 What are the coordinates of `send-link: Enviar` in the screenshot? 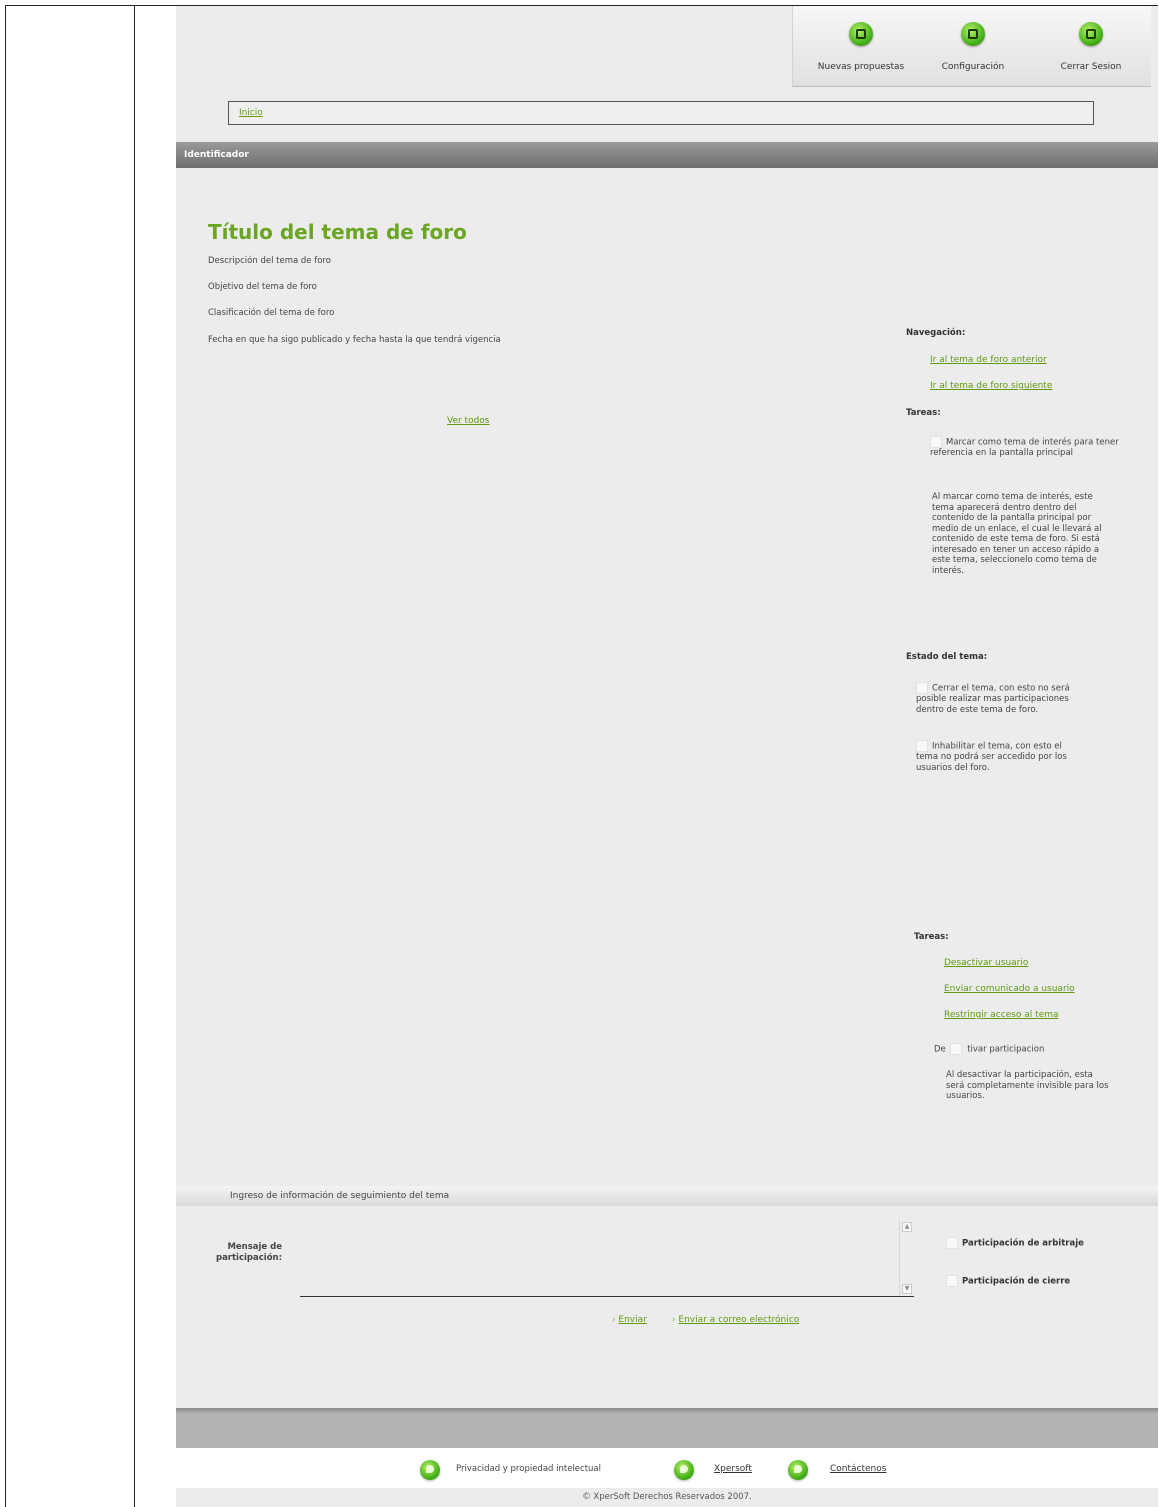 It's located at (632, 1320).